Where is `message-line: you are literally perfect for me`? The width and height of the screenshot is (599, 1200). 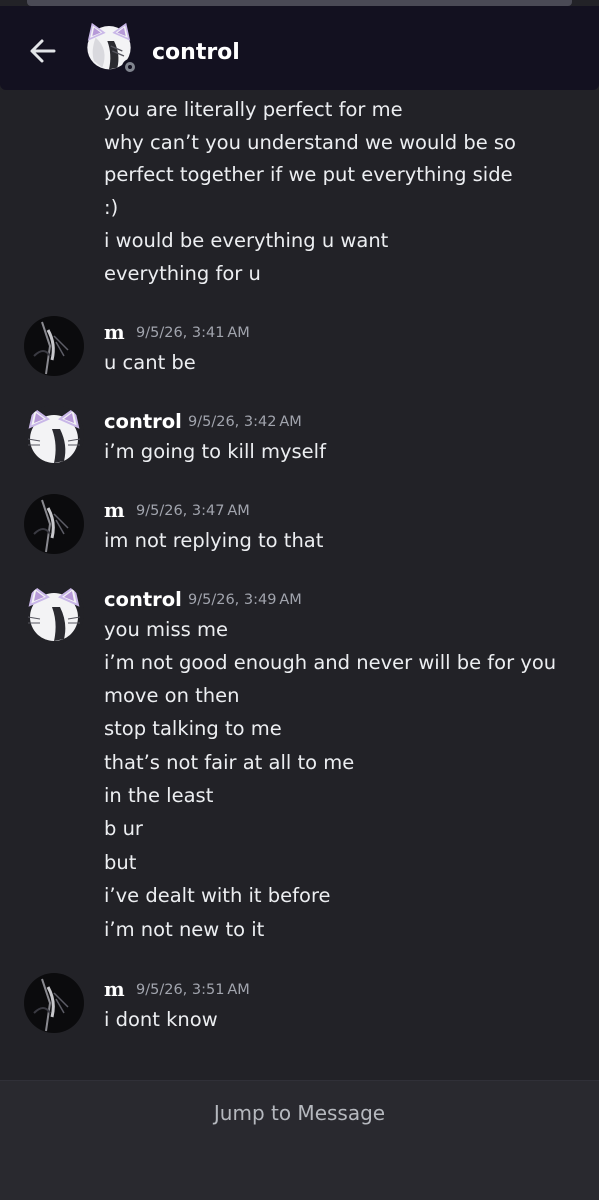 message-line: you are literally perfect for me is located at coordinates (253, 109).